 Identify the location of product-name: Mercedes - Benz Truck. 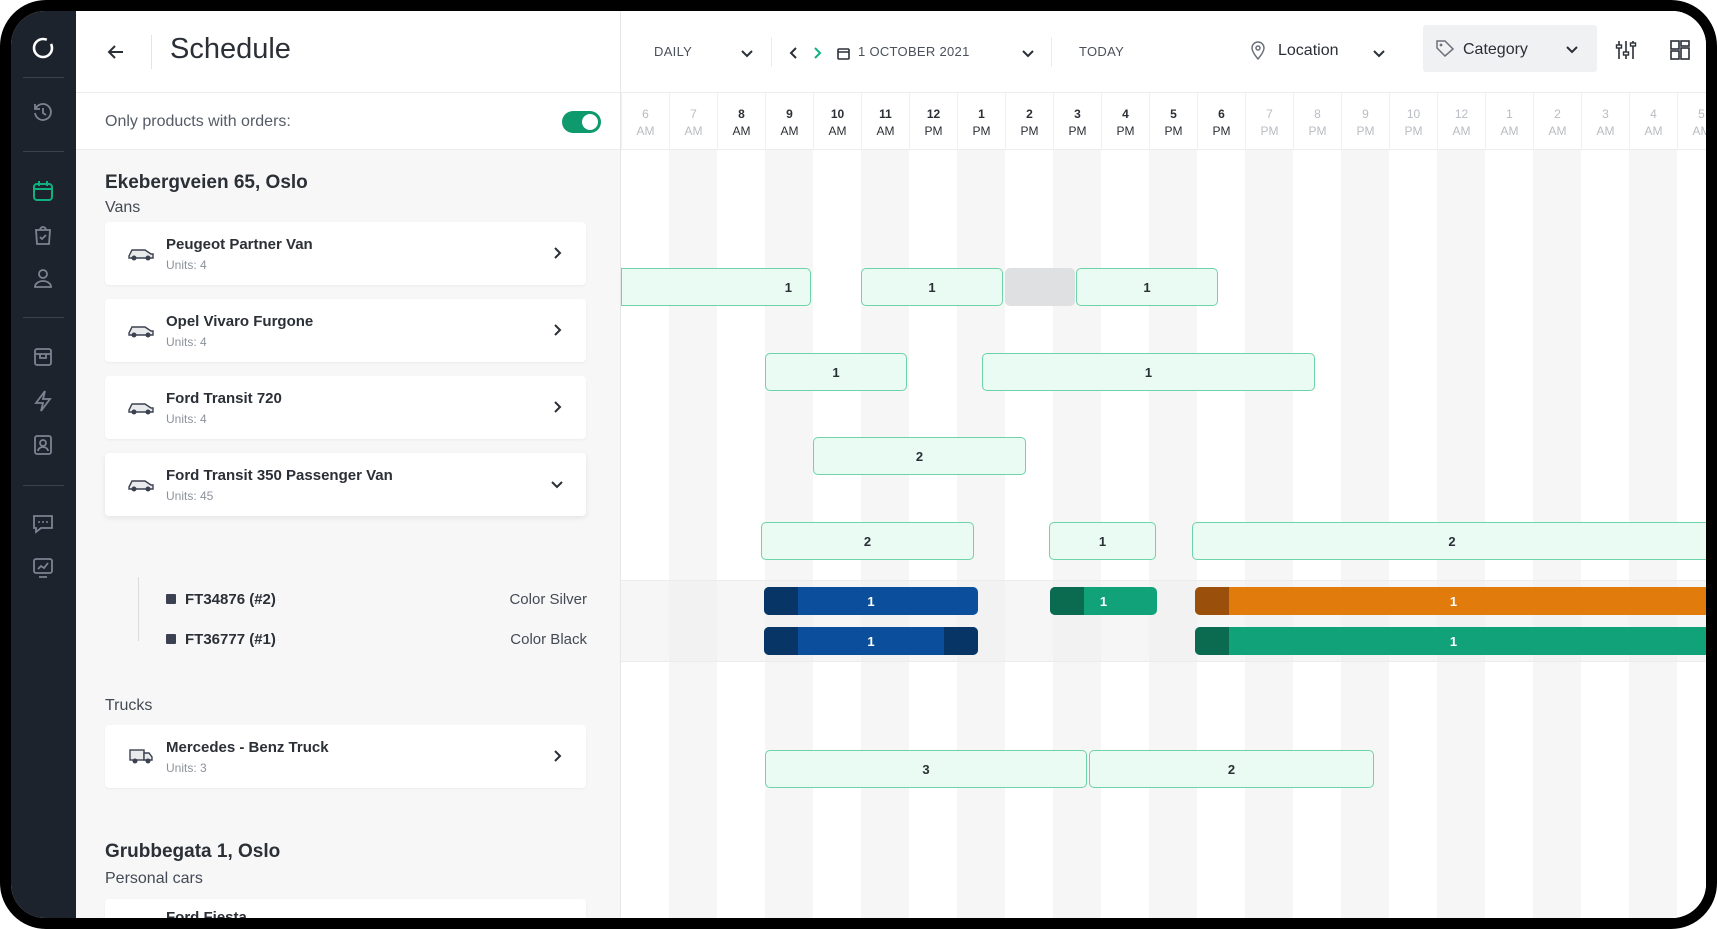
(247, 747).